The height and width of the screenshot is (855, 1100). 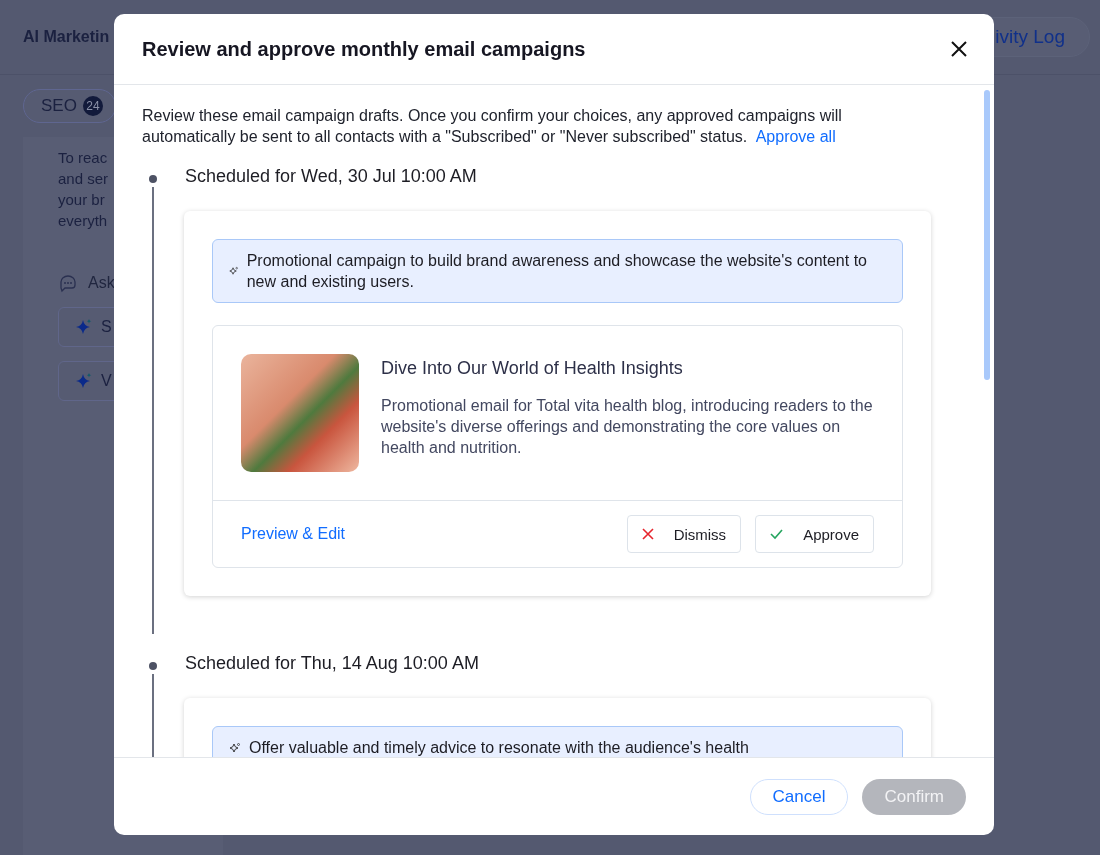 What do you see at coordinates (83, 158) in the screenshot?
I see `panel-text: To reac` at bounding box center [83, 158].